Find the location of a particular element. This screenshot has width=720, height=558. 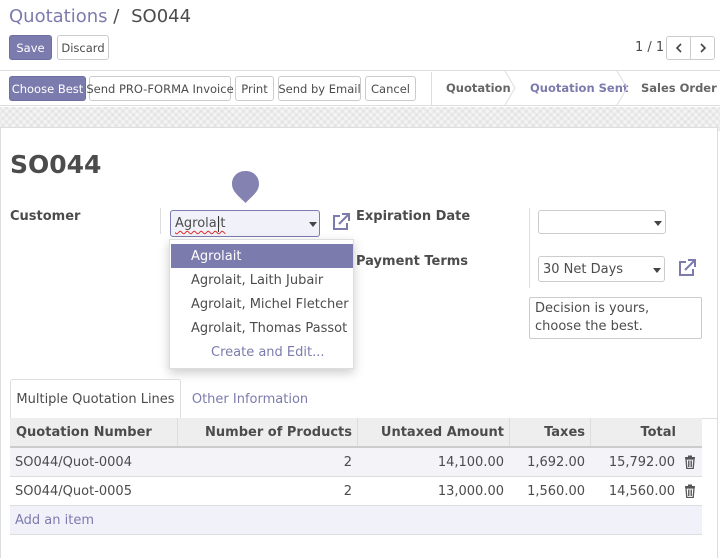

save-button: Save is located at coordinates (30, 47).